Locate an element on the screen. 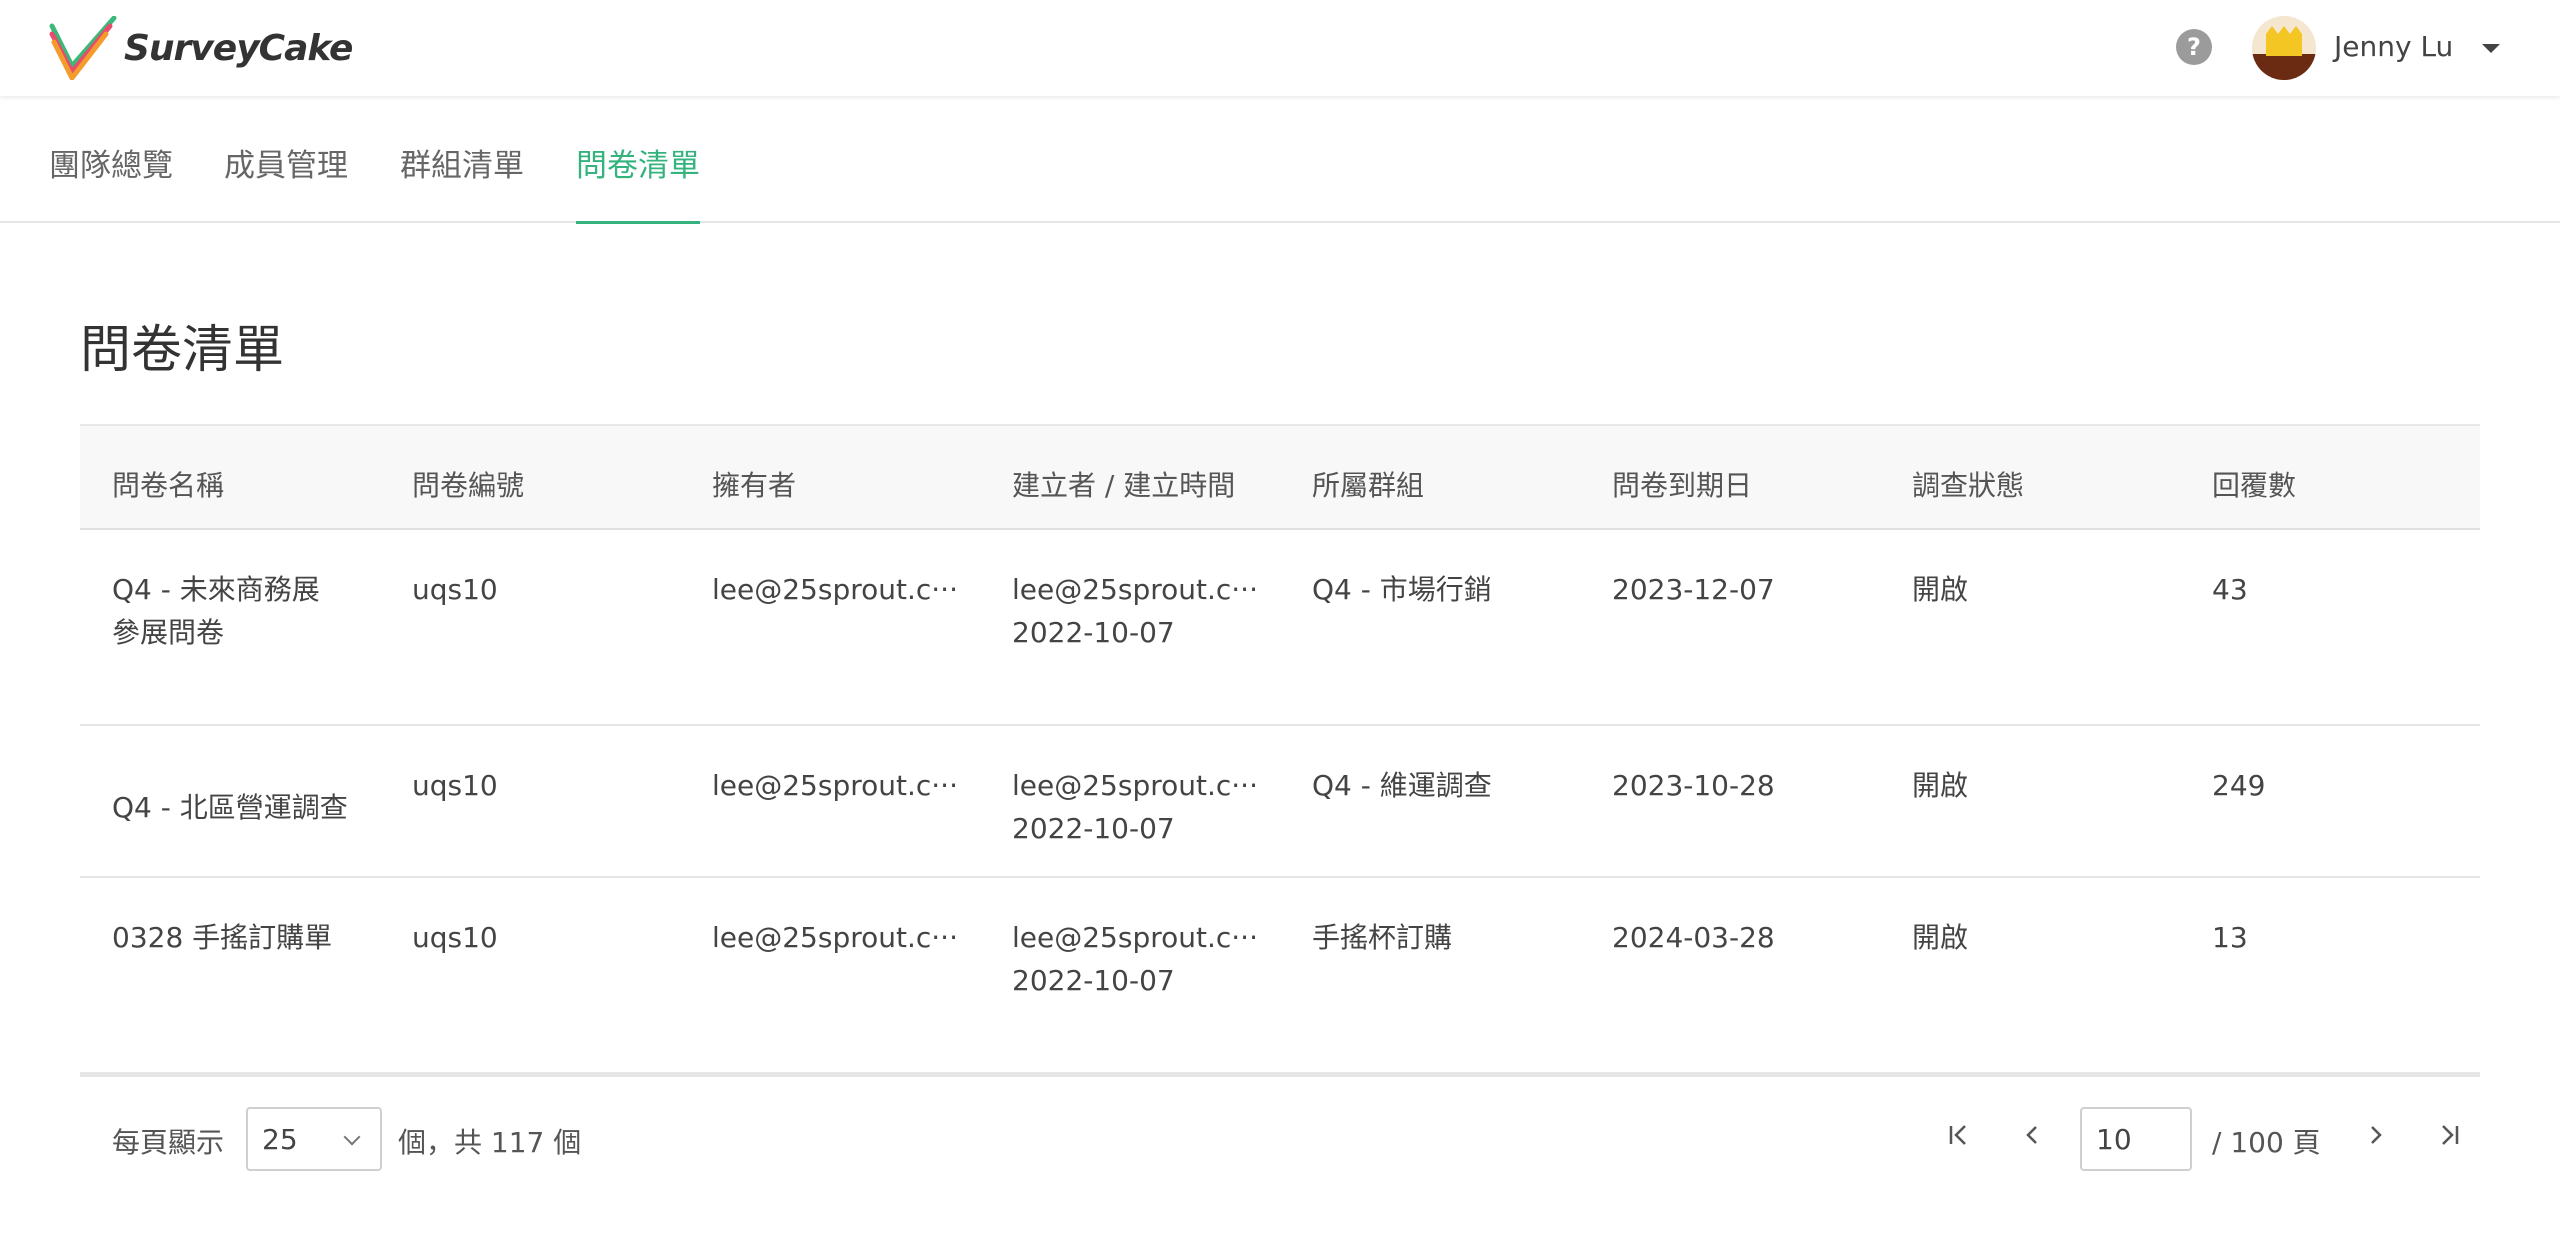  column-header: 調查狀態 is located at coordinates (1968, 484).